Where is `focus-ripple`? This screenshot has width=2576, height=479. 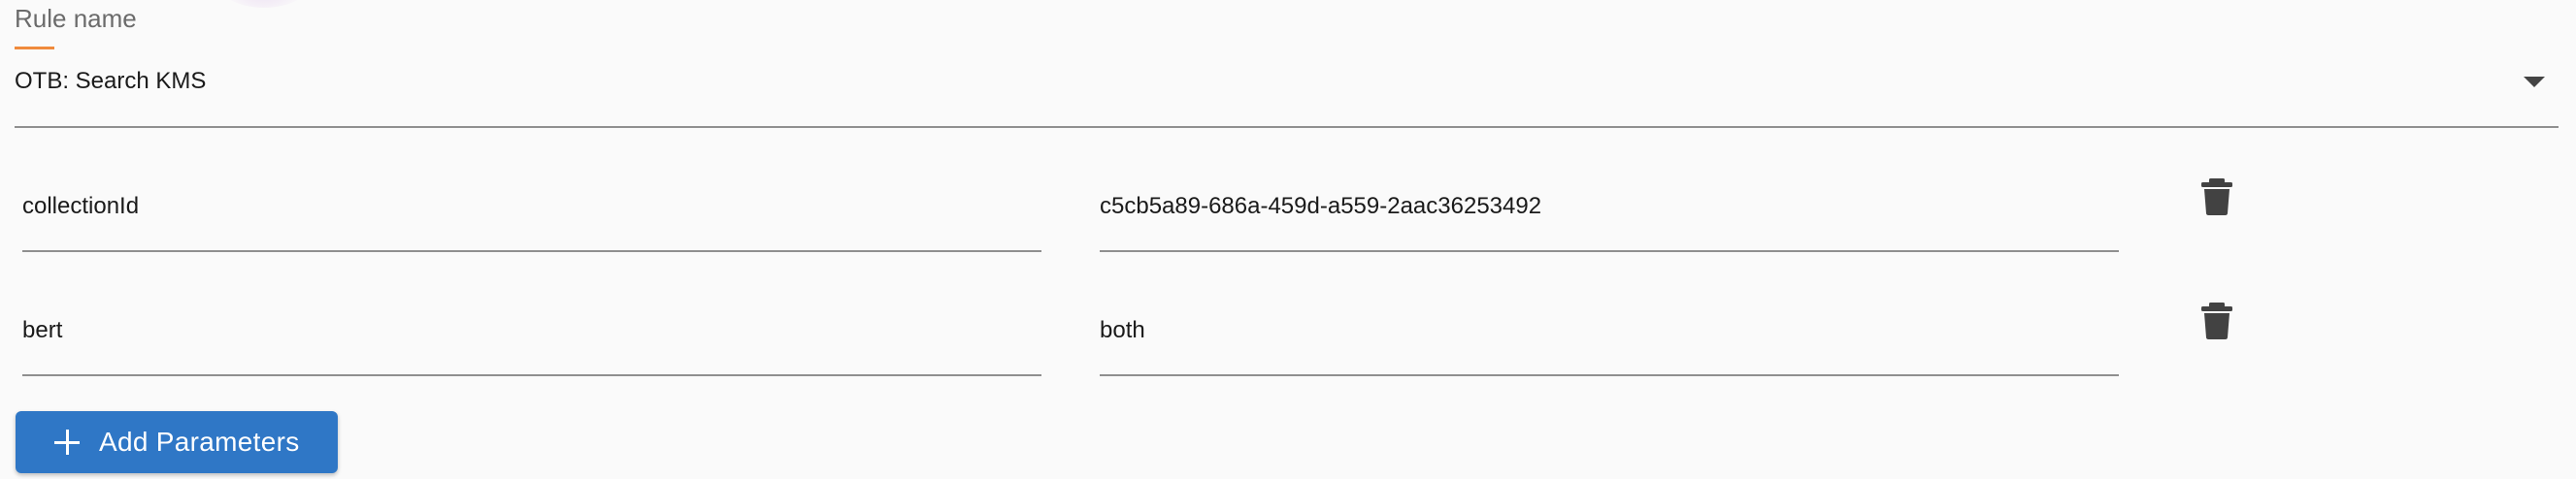 focus-ripple is located at coordinates (264, 4).